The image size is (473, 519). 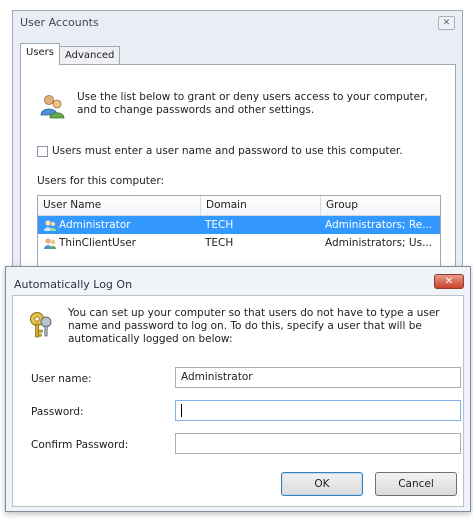 What do you see at coordinates (95, 225) in the screenshot?
I see `user-name: Administrator` at bounding box center [95, 225].